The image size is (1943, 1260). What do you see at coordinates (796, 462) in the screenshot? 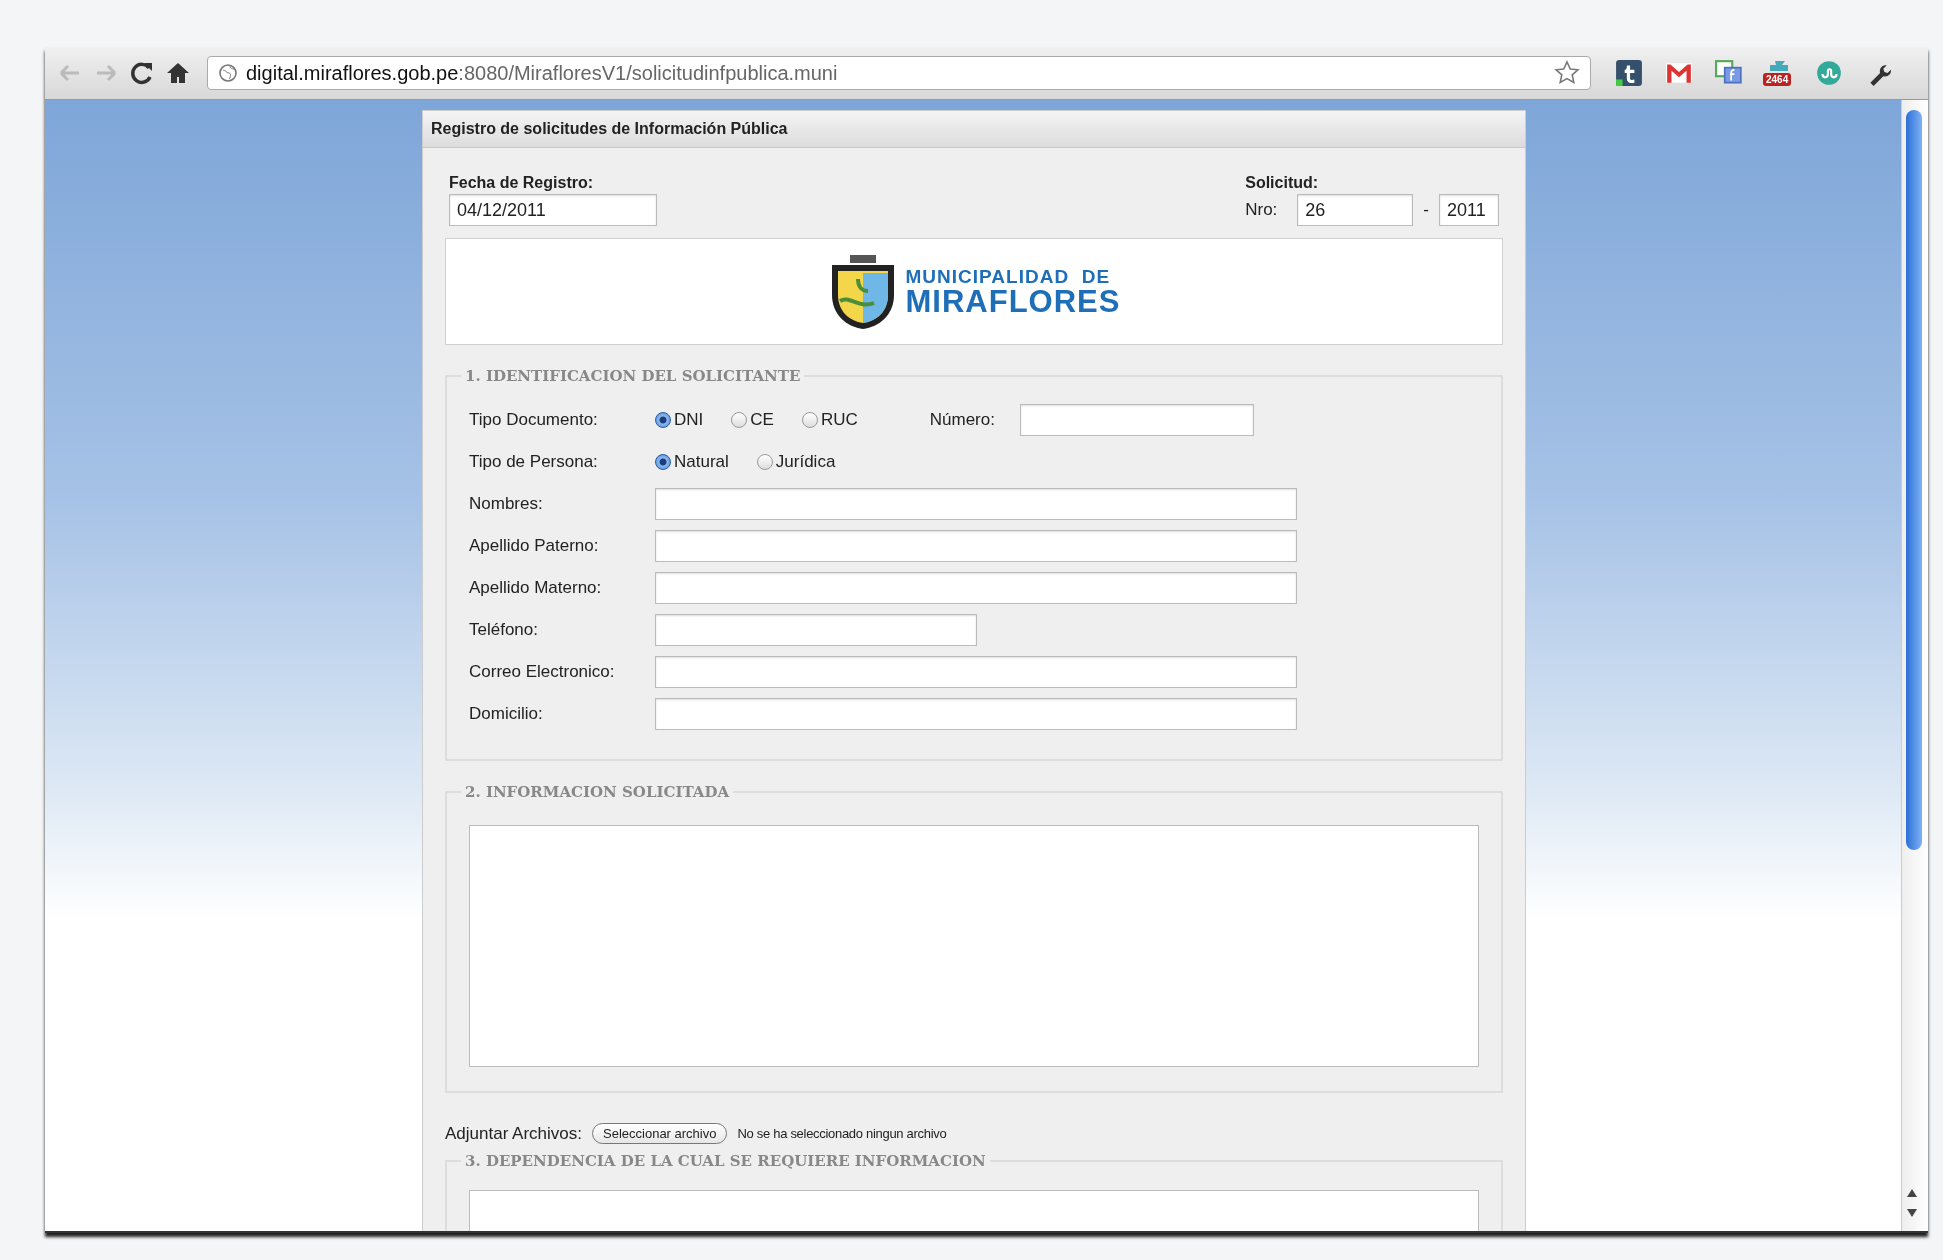
I see `radio-option: Jurídica` at bounding box center [796, 462].